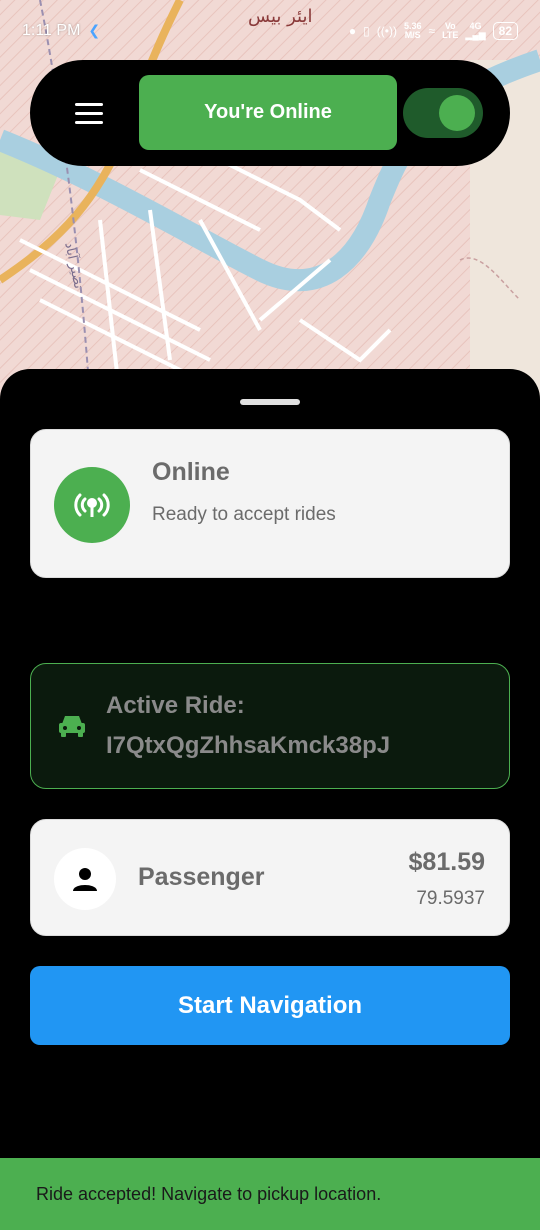  I want to click on network-speed: 5.36 M/S, so click(413, 31).